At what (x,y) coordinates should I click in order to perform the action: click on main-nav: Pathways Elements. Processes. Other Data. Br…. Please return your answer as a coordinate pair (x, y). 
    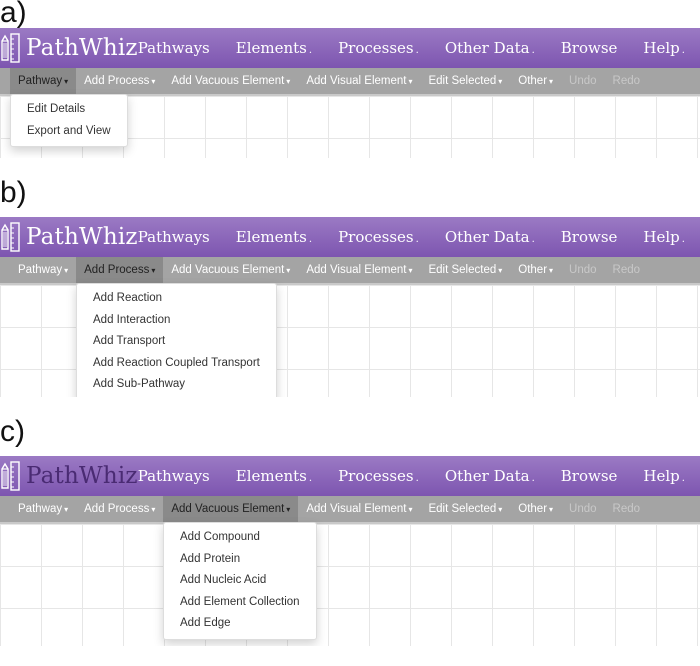
    Looking at the image, I should click on (419, 476).